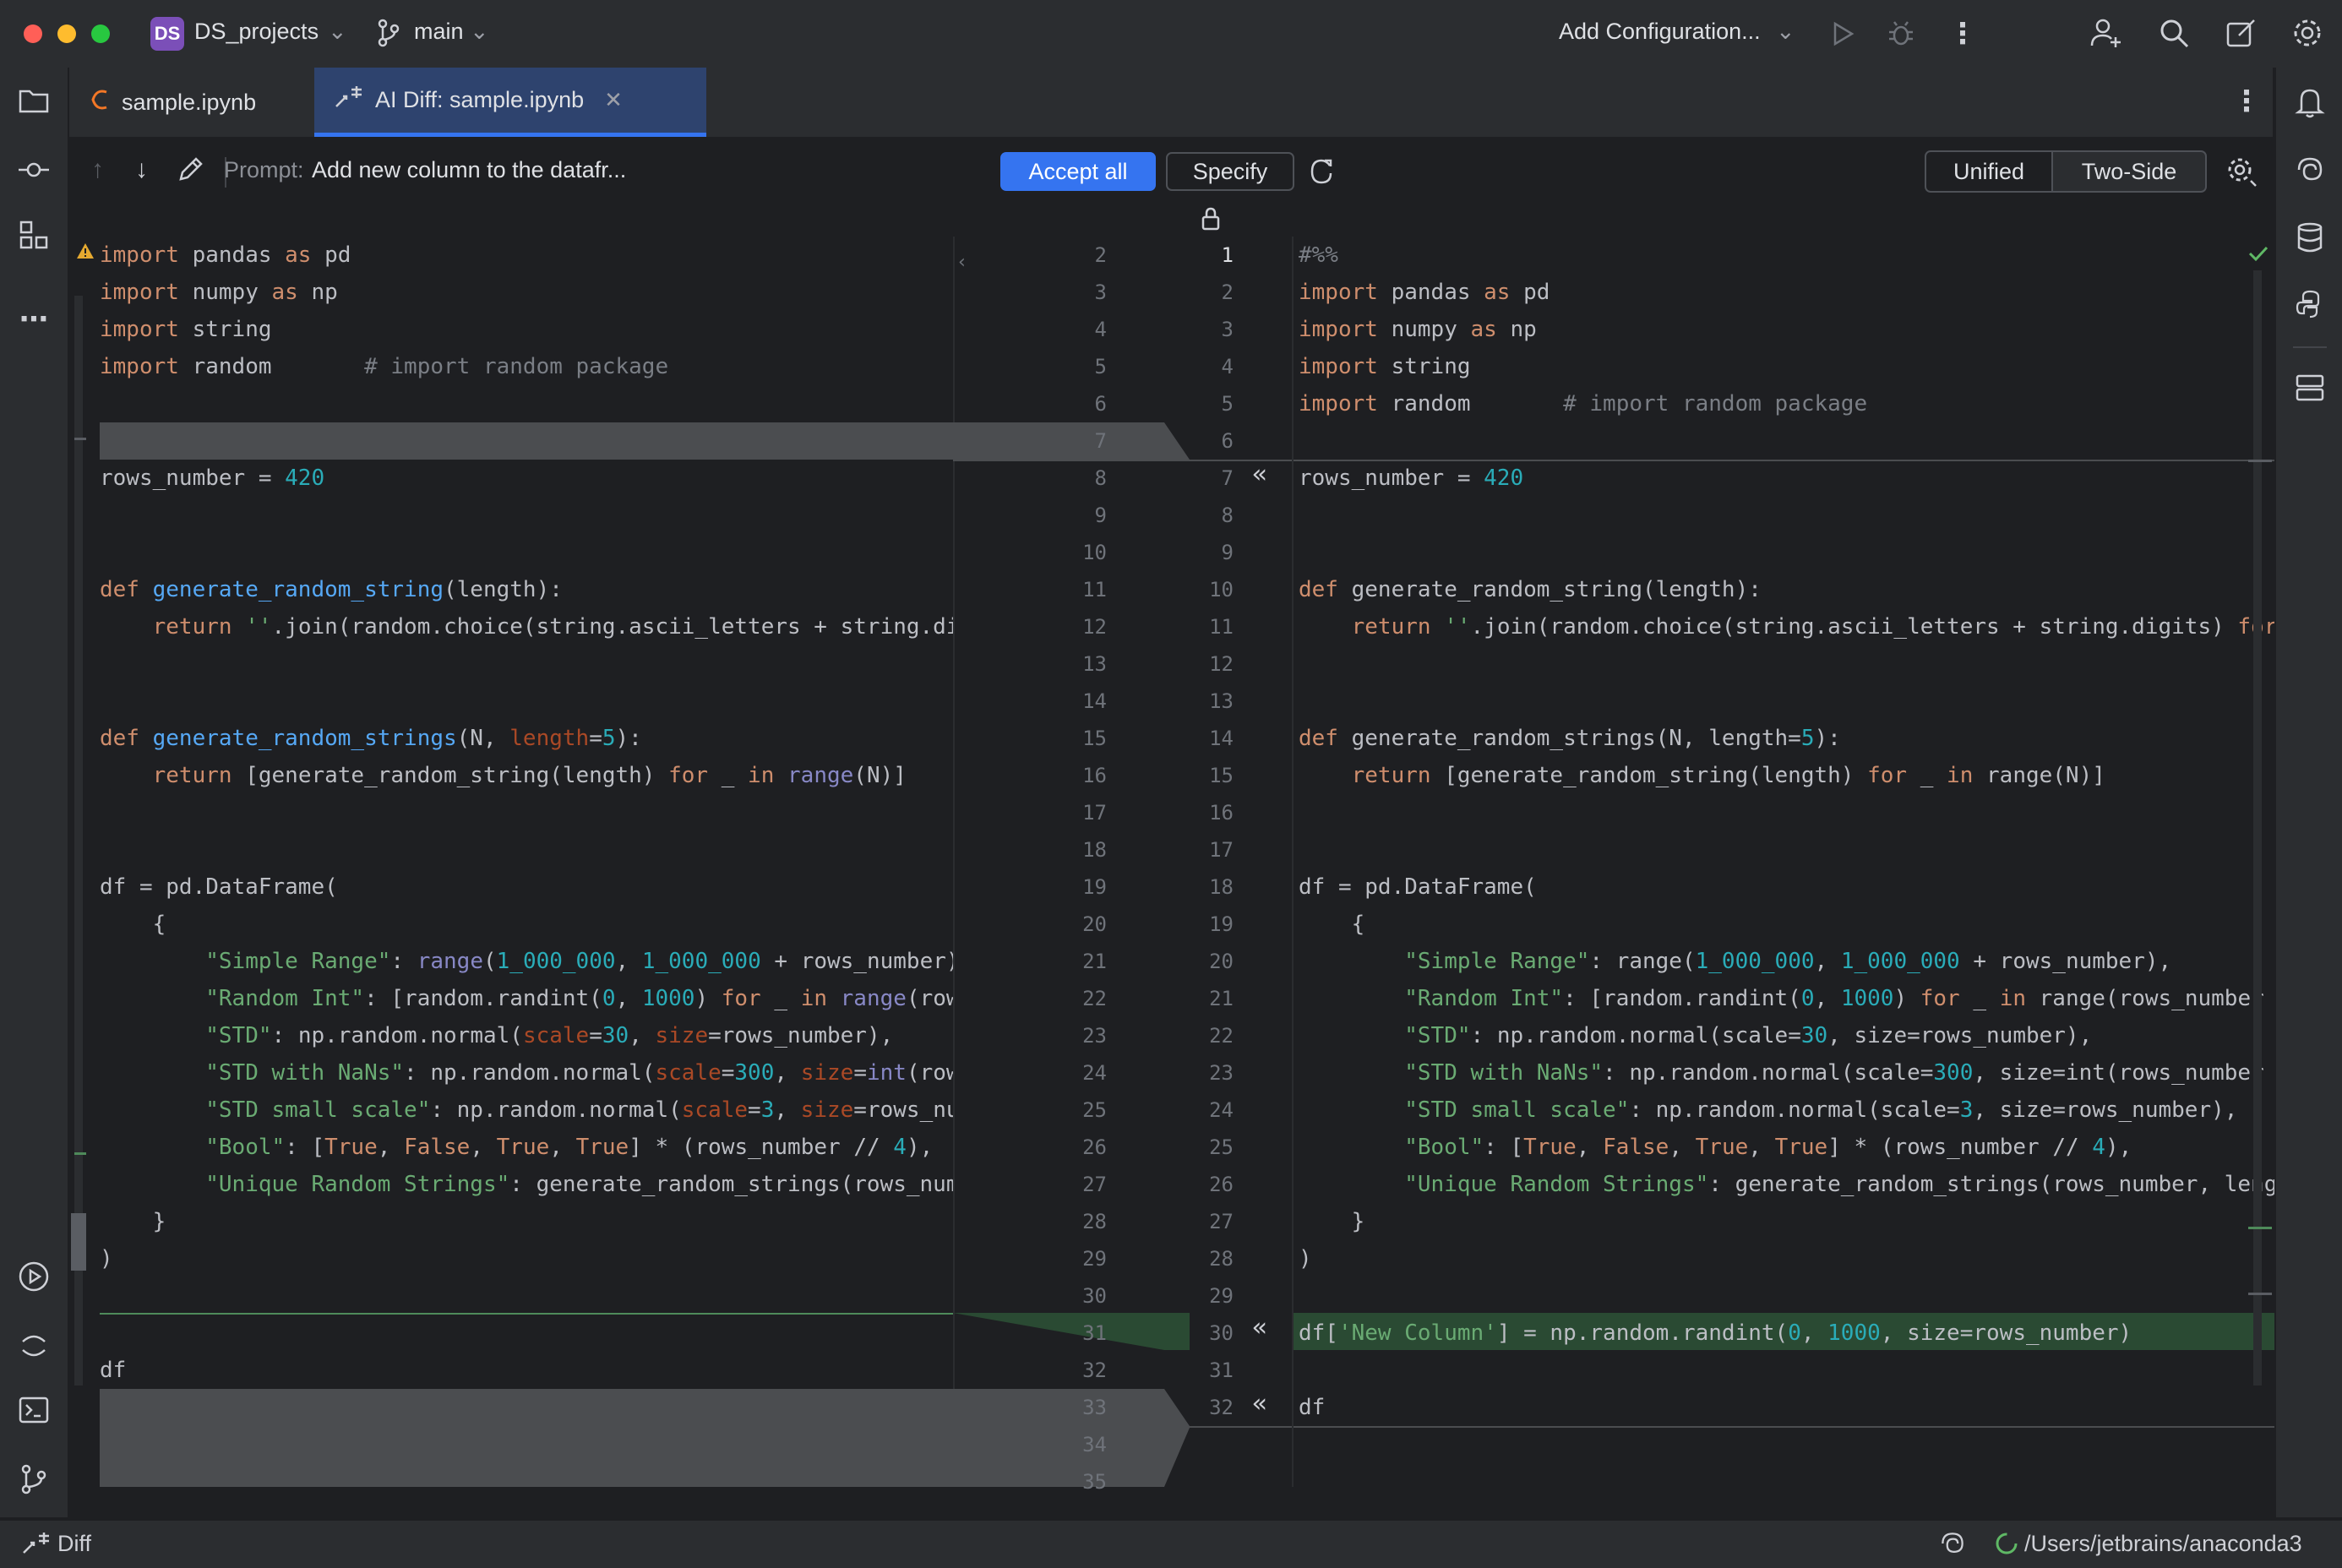 This screenshot has height=1568, width=2342. What do you see at coordinates (34, 1349) in the screenshot?
I see `jupyter-icon` at bounding box center [34, 1349].